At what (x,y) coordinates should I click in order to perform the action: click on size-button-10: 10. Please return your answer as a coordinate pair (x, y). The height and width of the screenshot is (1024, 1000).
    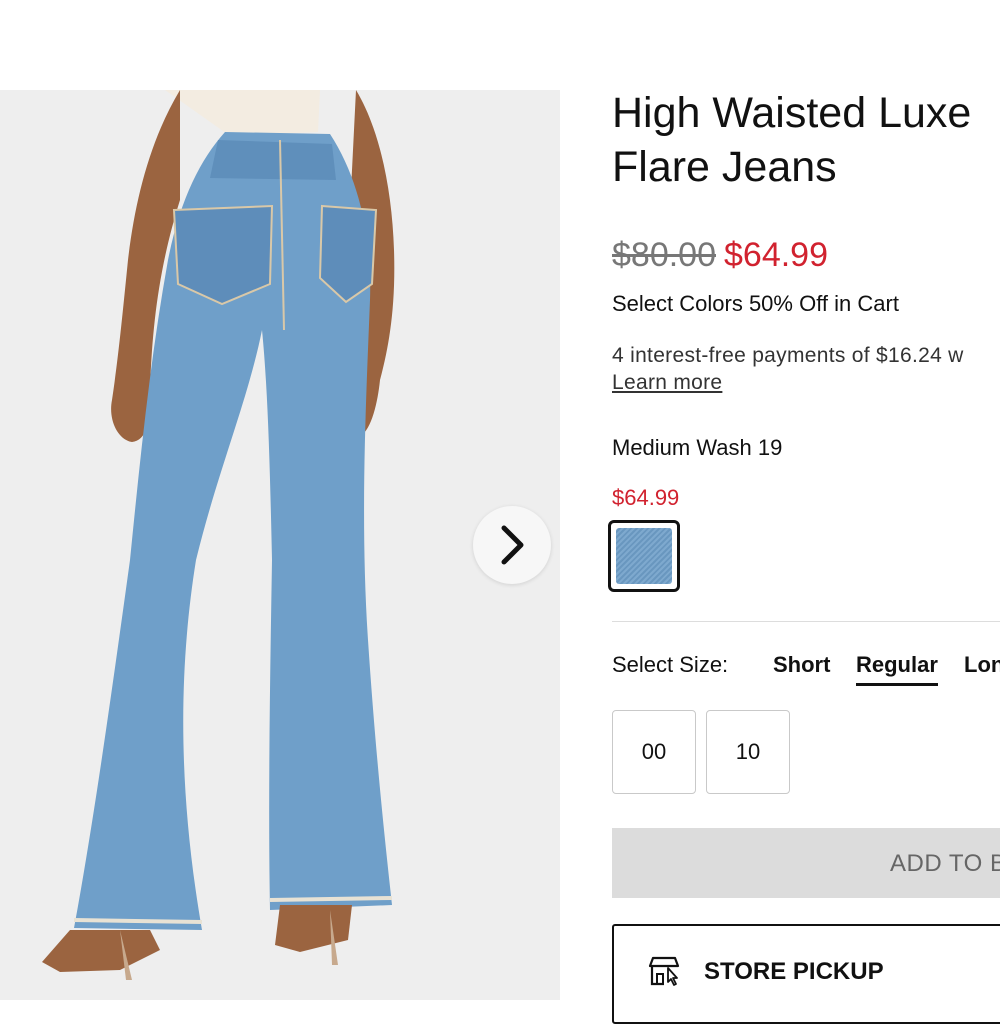
    Looking at the image, I should click on (748, 752).